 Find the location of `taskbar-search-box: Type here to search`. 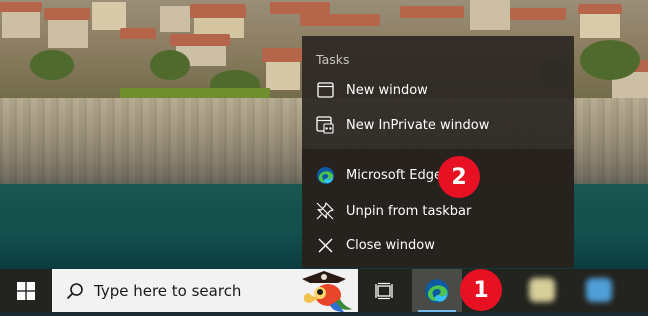

taskbar-search-box: Type here to search is located at coordinates (205, 290).